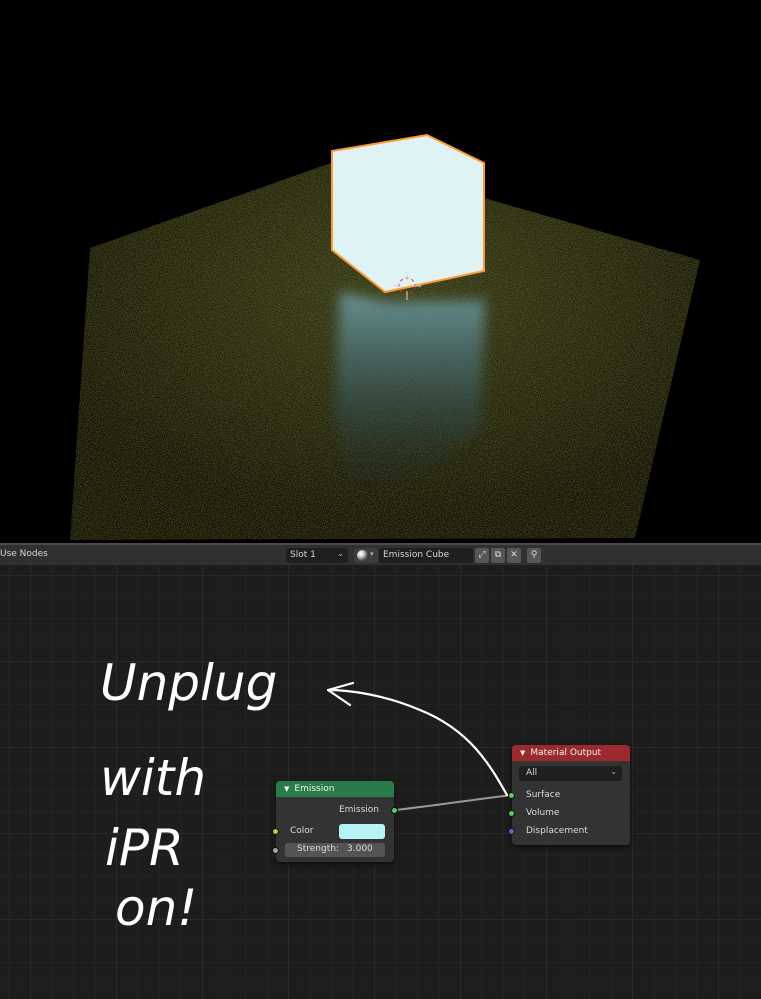 The image size is (761, 999). What do you see at coordinates (417, 742) in the screenshot?
I see `annotation-arrow` at bounding box center [417, 742].